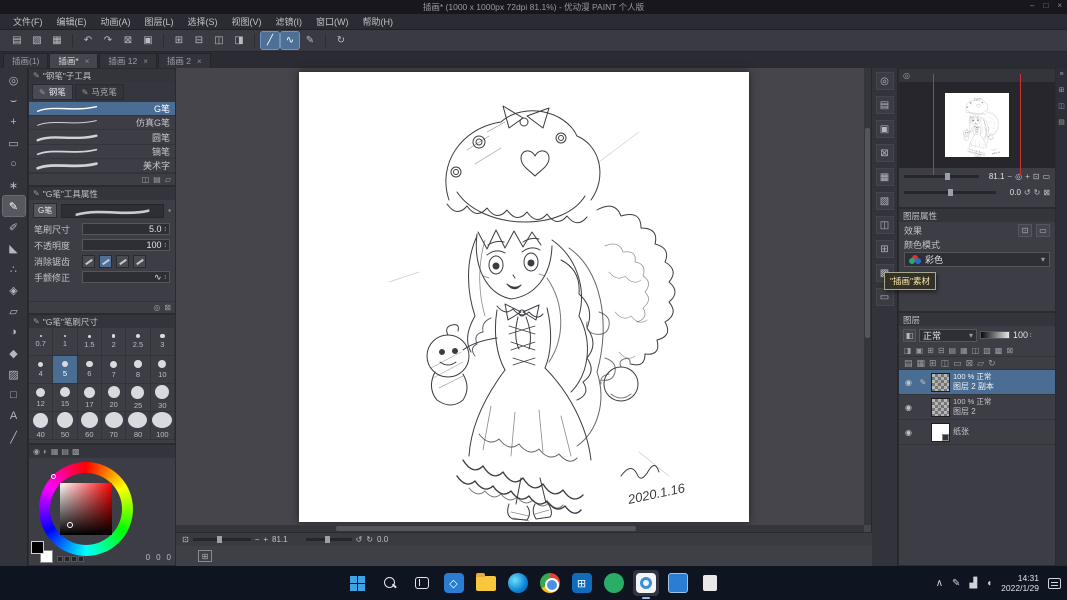 This screenshot has width=1067, height=600. What do you see at coordinates (52, 92) in the screenshot?
I see `subtool-tab-pen: ✎ 钢笔` at bounding box center [52, 92].